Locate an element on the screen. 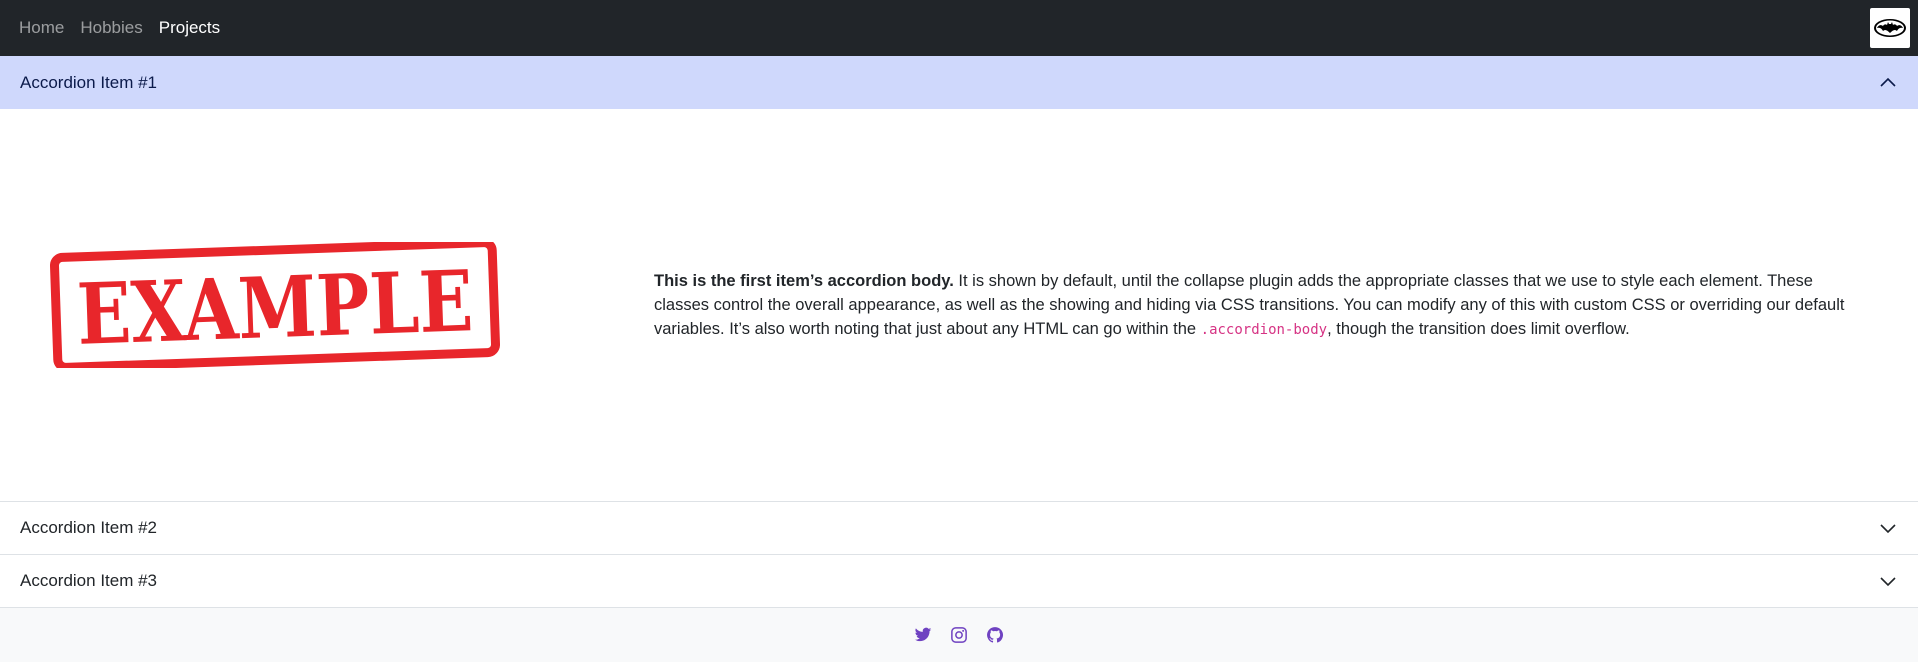 The image size is (1918, 662). body-bold-intro: This is the first item’s accordion body. is located at coordinates (804, 280).